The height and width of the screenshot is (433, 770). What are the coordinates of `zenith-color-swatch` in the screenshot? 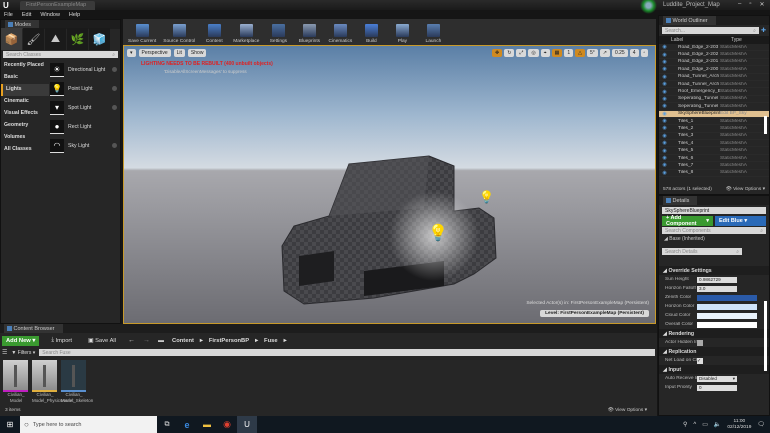 It's located at (727, 297).